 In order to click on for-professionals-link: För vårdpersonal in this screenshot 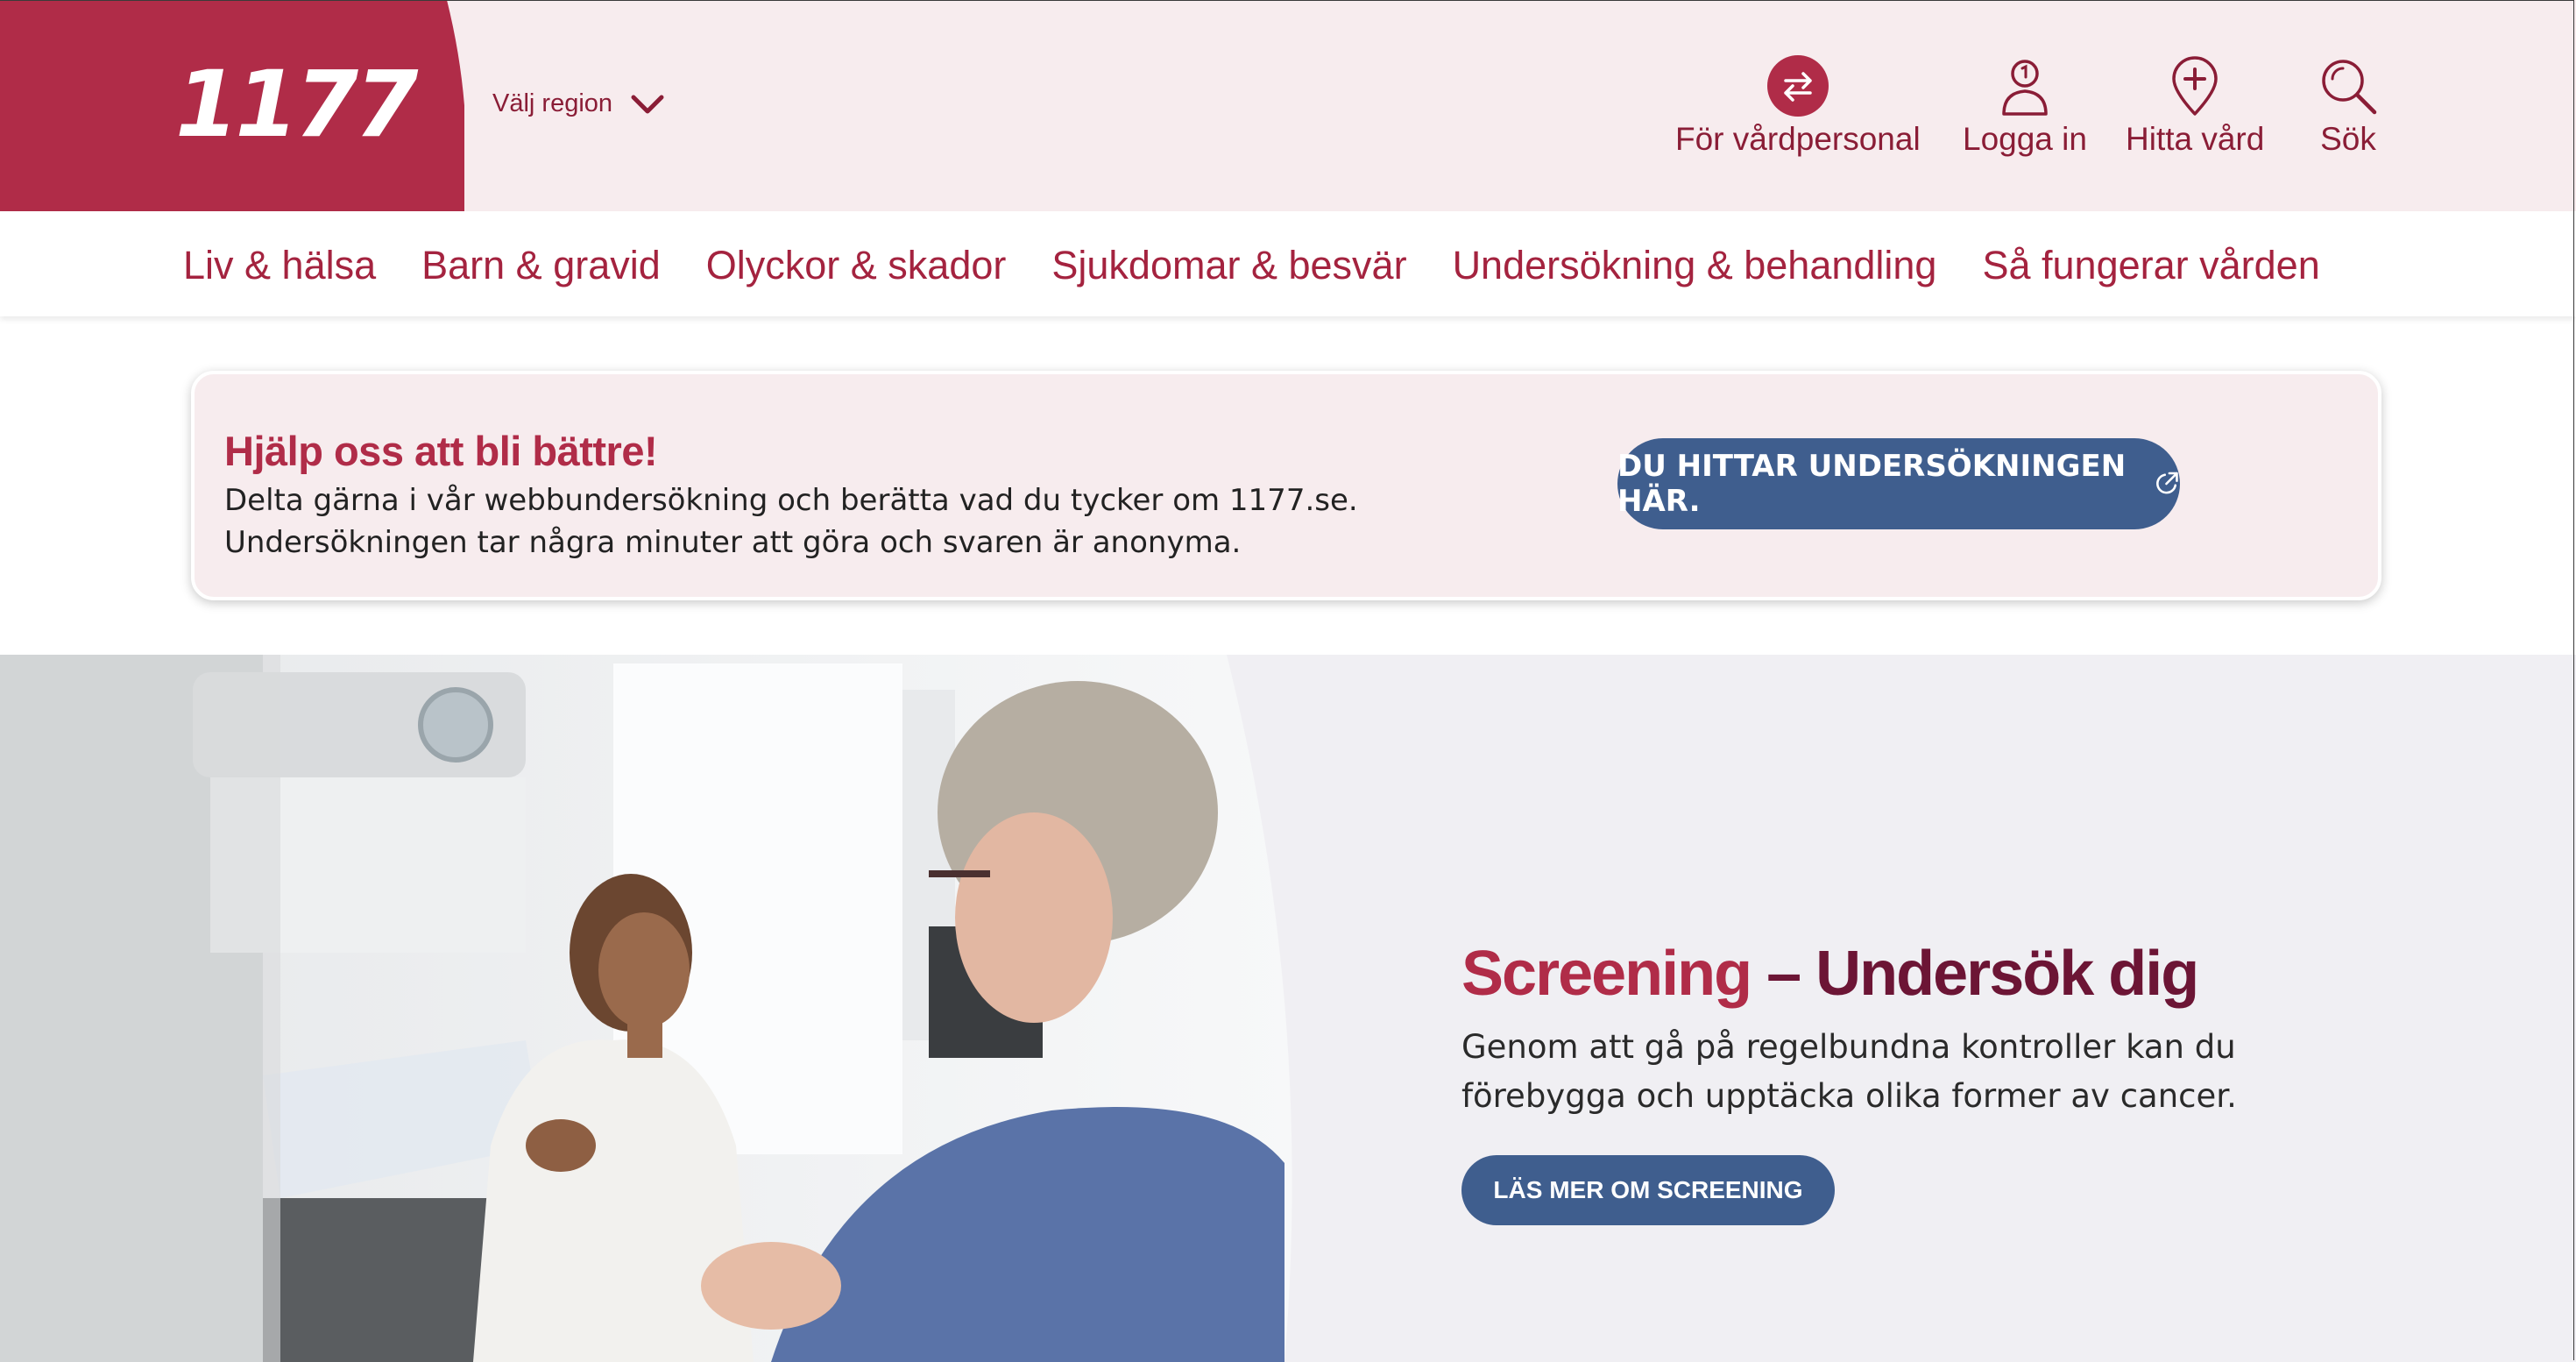, I will do `click(1798, 106)`.